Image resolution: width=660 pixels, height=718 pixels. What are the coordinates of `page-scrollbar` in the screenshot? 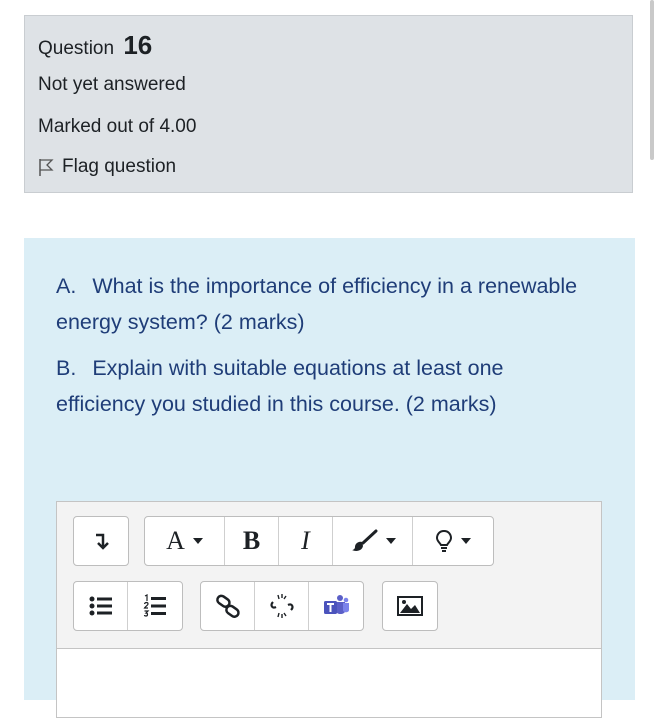 It's located at (652, 80).